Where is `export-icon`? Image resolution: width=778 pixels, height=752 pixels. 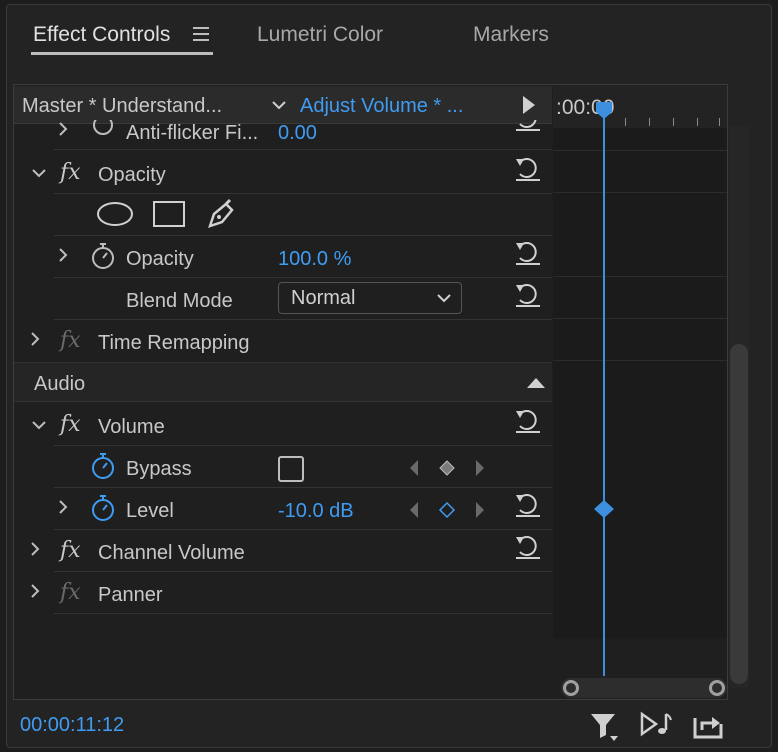 export-icon is located at coordinates (708, 725).